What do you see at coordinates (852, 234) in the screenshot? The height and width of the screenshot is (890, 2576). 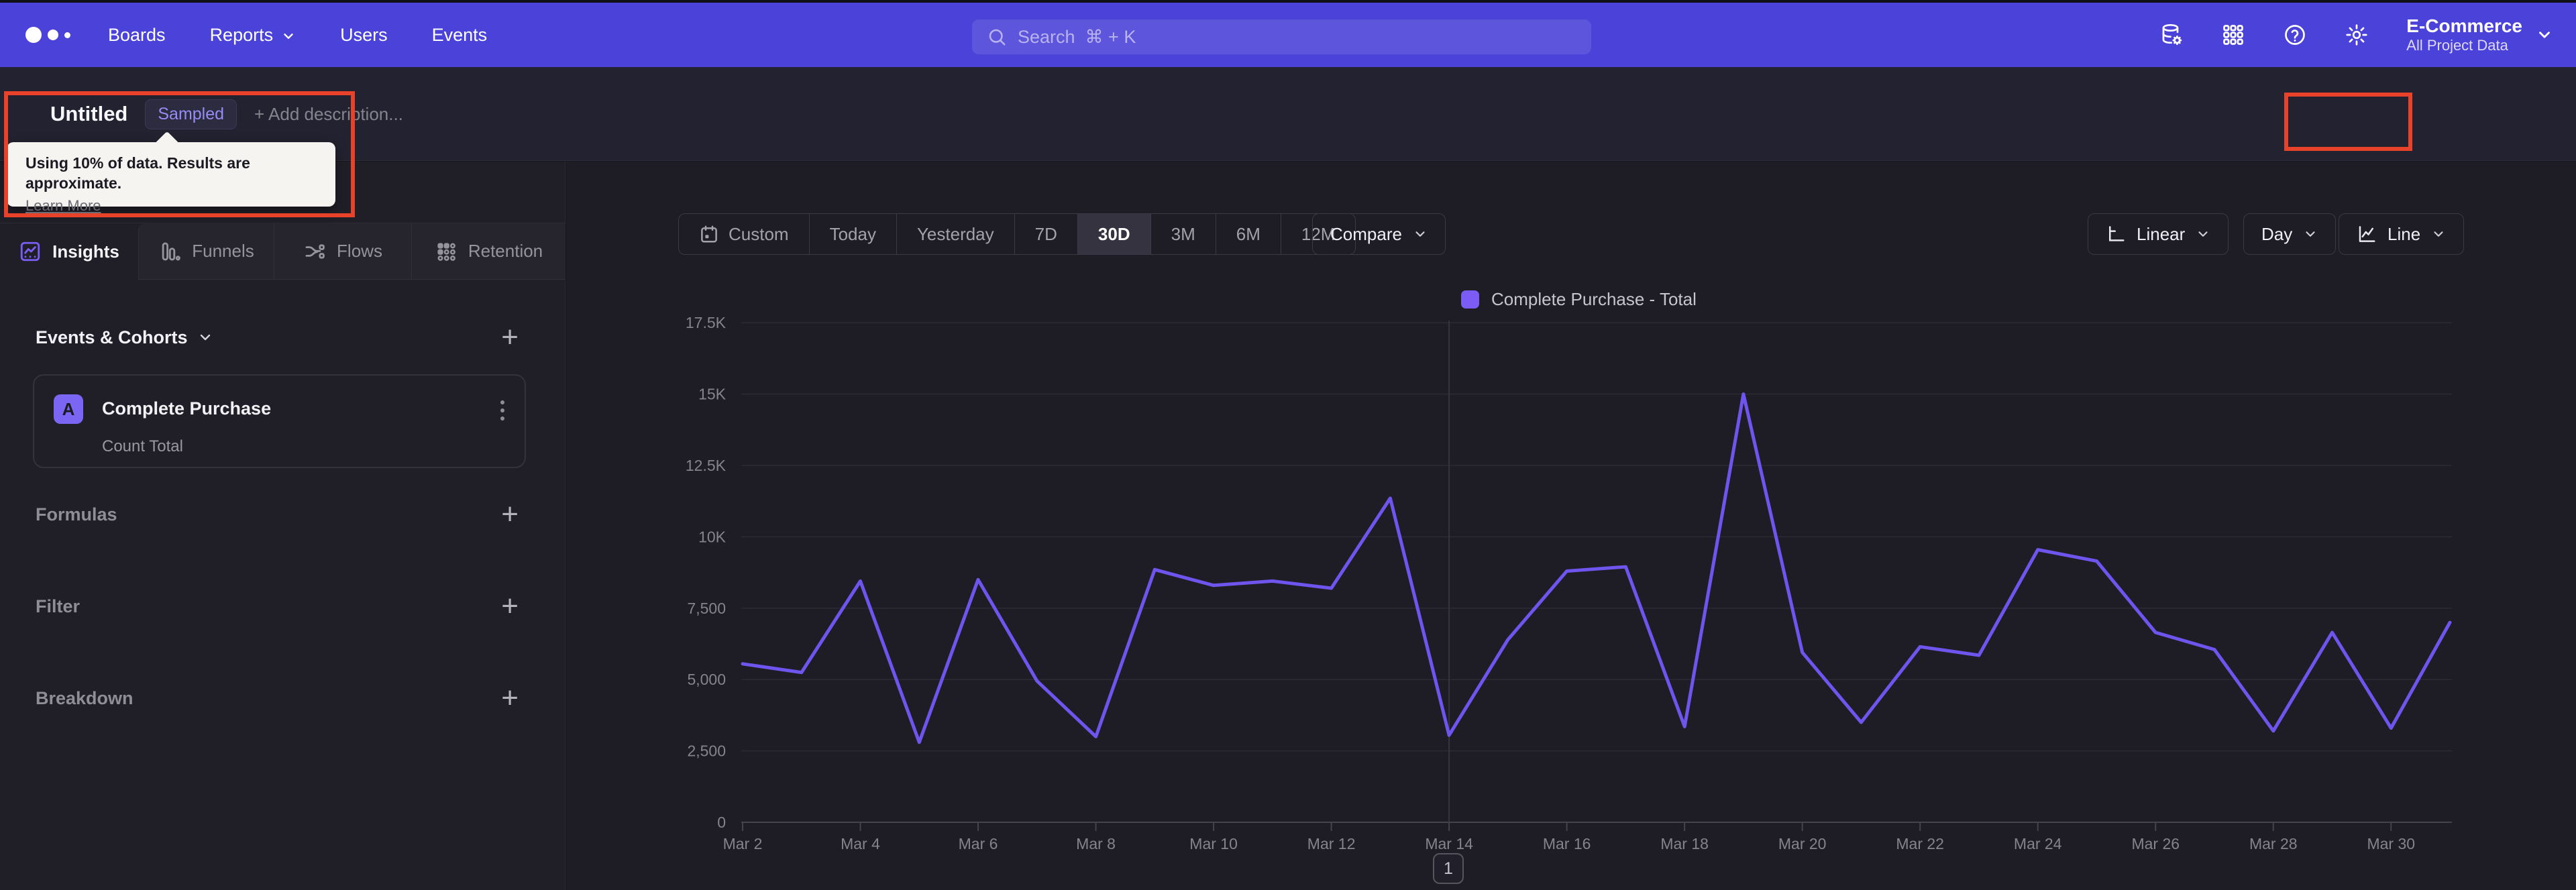 I see `range-today: Today` at bounding box center [852, 234].